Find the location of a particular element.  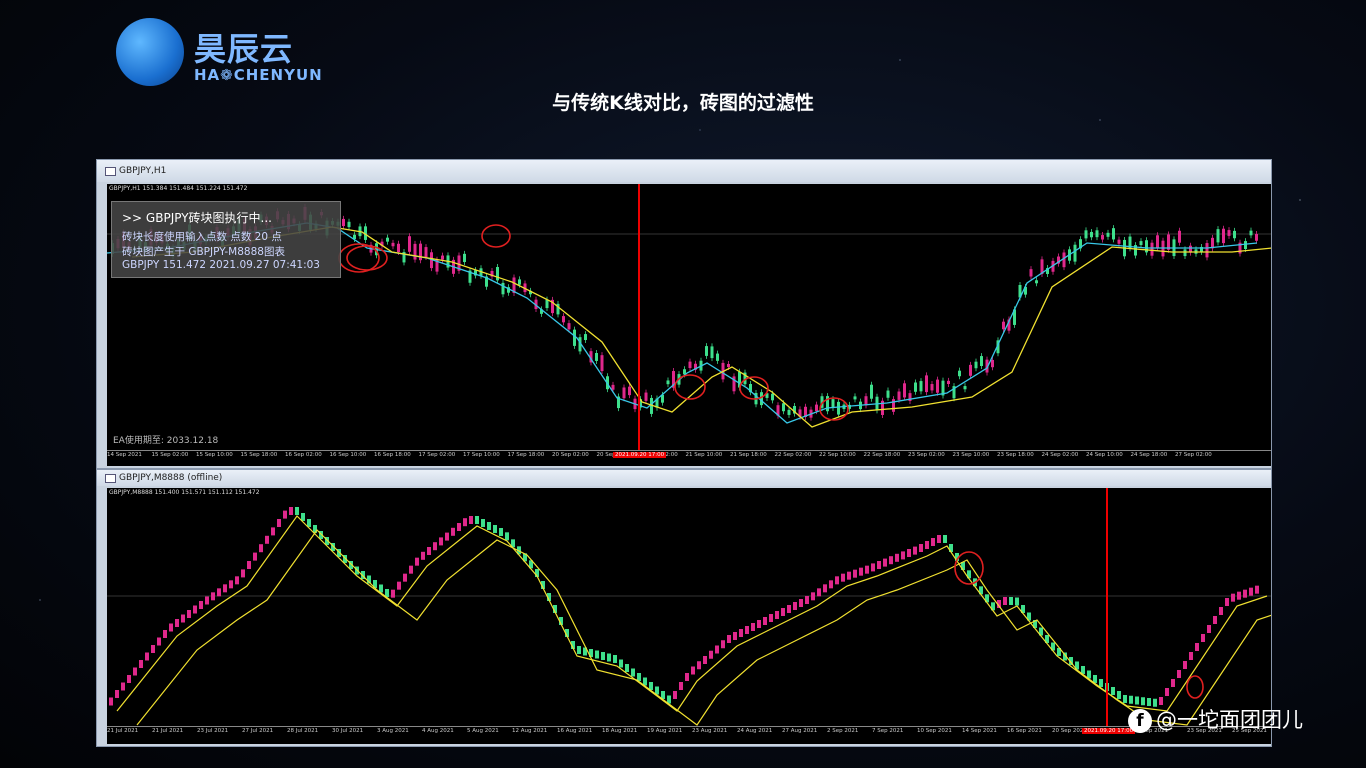

time-axis-tick: 21 Sep 10:00 is located at coordinates (704, 455).